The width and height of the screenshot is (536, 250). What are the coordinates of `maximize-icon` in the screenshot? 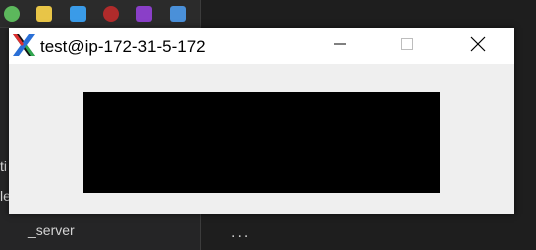 It's located at (407, 46).